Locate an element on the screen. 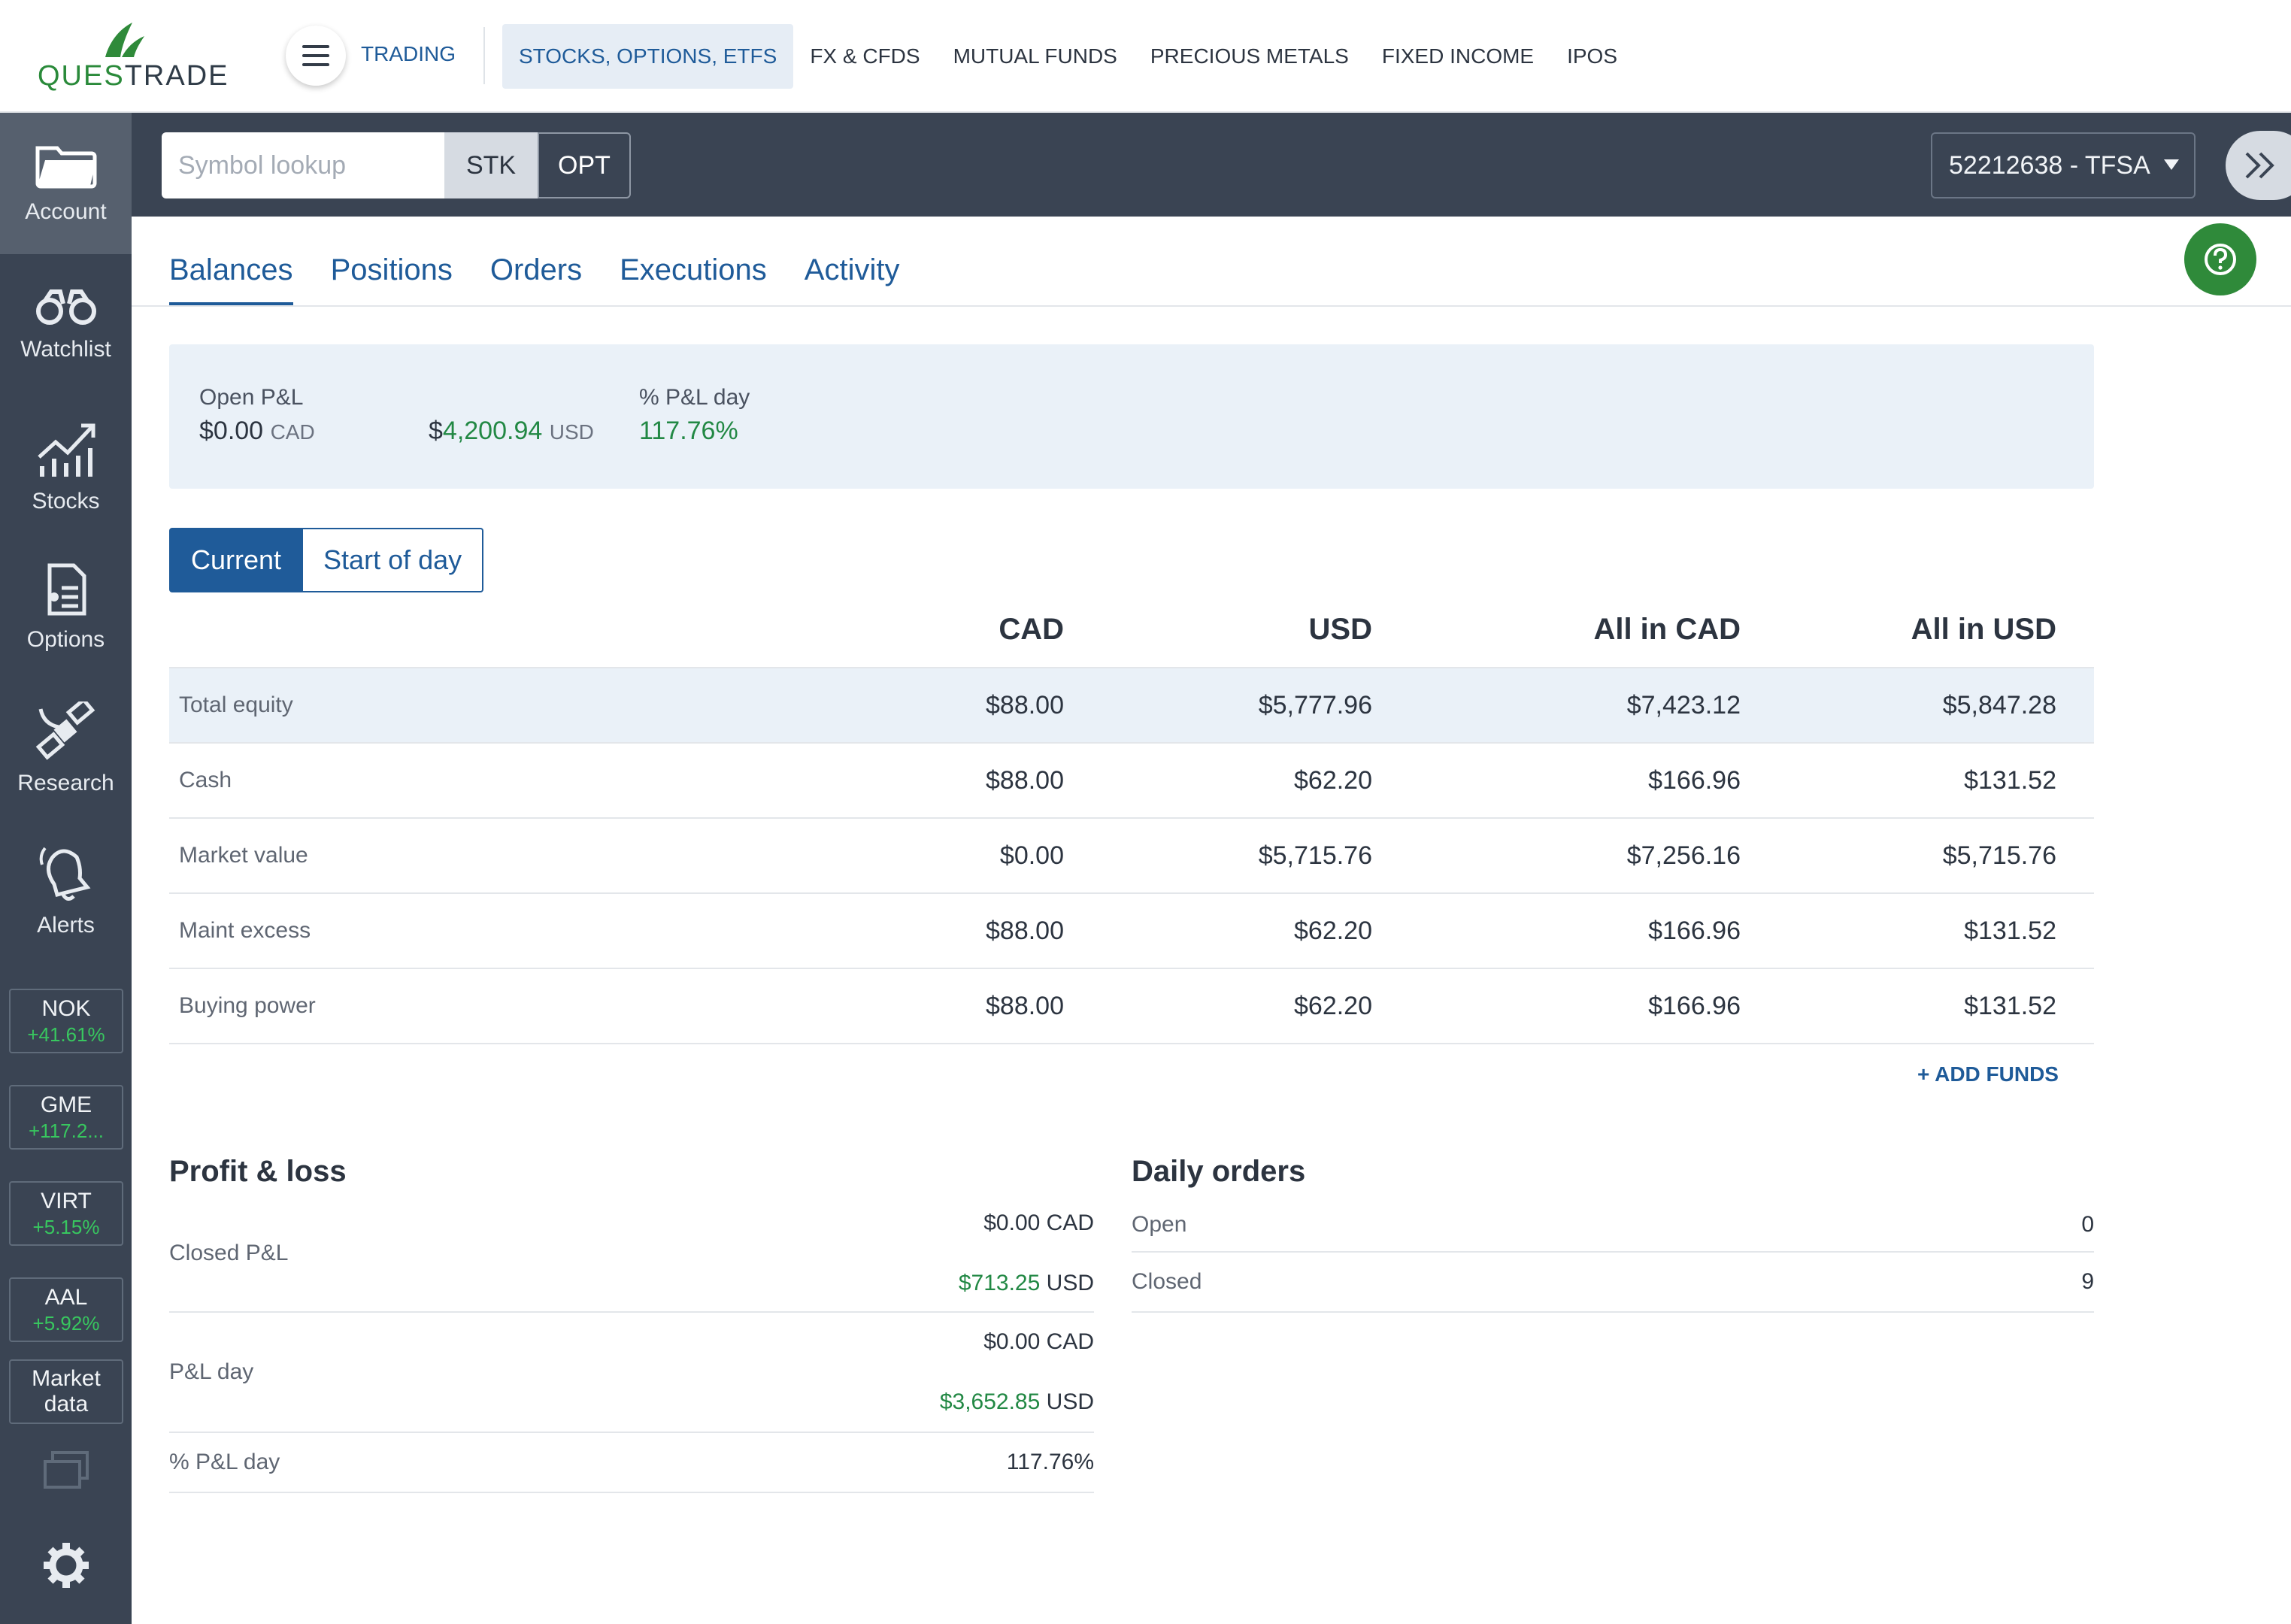 This screenshot has width=2291, height=1624. balance-period-toggle: Current Start of day is located at coordinates (326, 560).